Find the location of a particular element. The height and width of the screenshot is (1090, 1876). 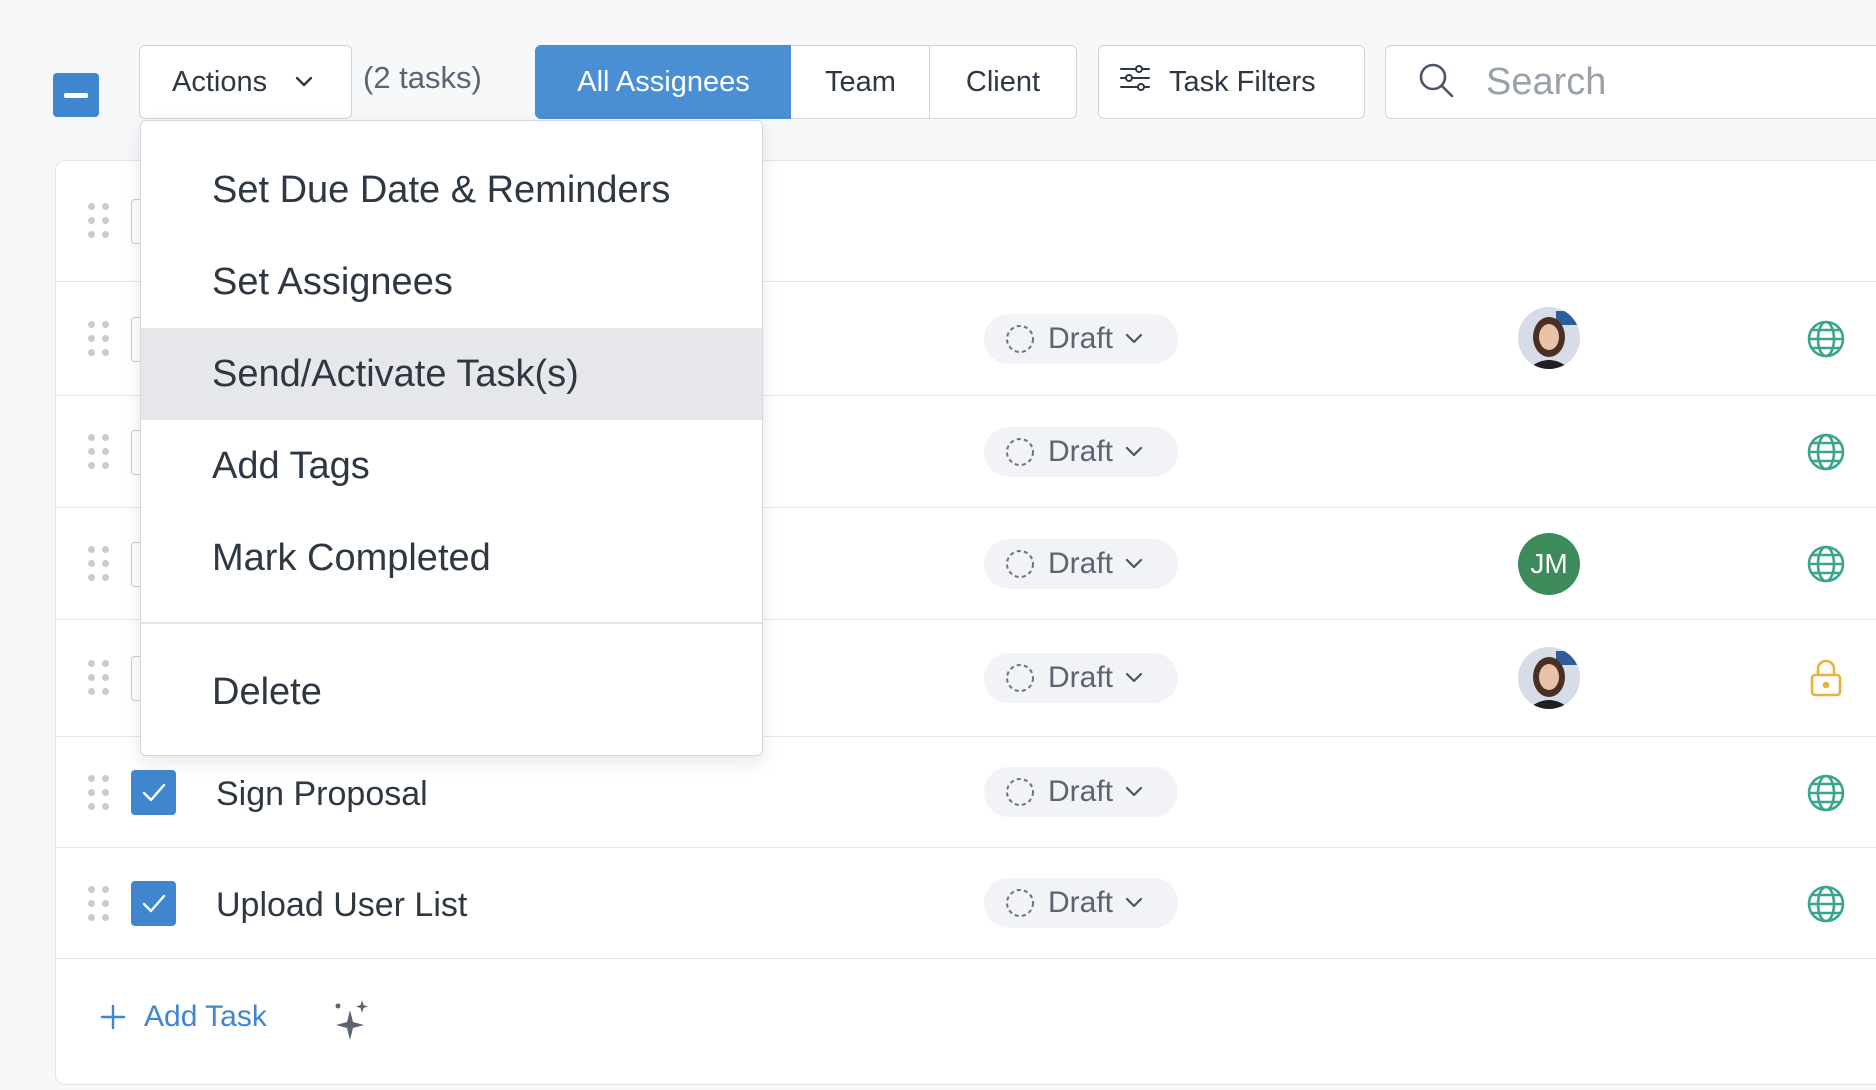

task-filters-button: Task Filters is located at coordinates (1231, 82).